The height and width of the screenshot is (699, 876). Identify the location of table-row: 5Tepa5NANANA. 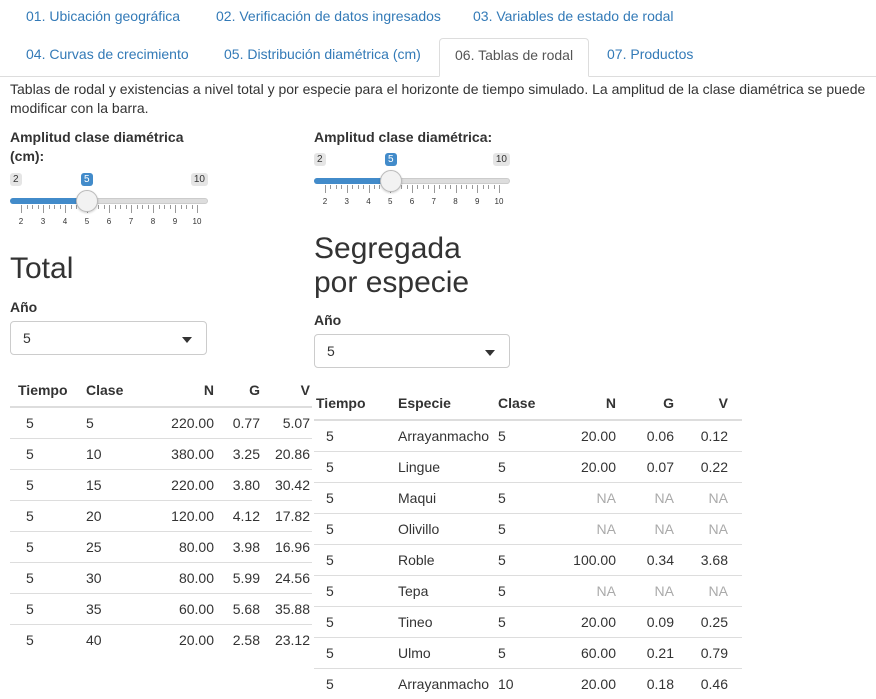
(528, 591).